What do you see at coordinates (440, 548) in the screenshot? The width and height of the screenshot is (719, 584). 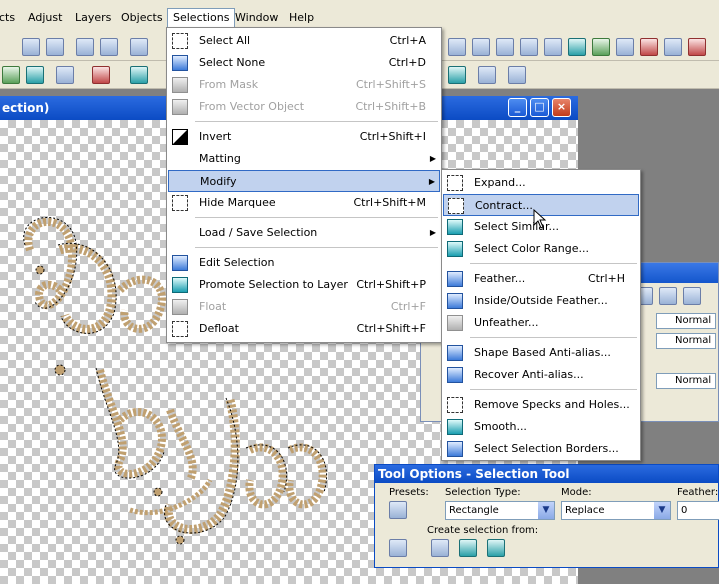 I see `from-layer-icon` at bounding box center [440, 548].